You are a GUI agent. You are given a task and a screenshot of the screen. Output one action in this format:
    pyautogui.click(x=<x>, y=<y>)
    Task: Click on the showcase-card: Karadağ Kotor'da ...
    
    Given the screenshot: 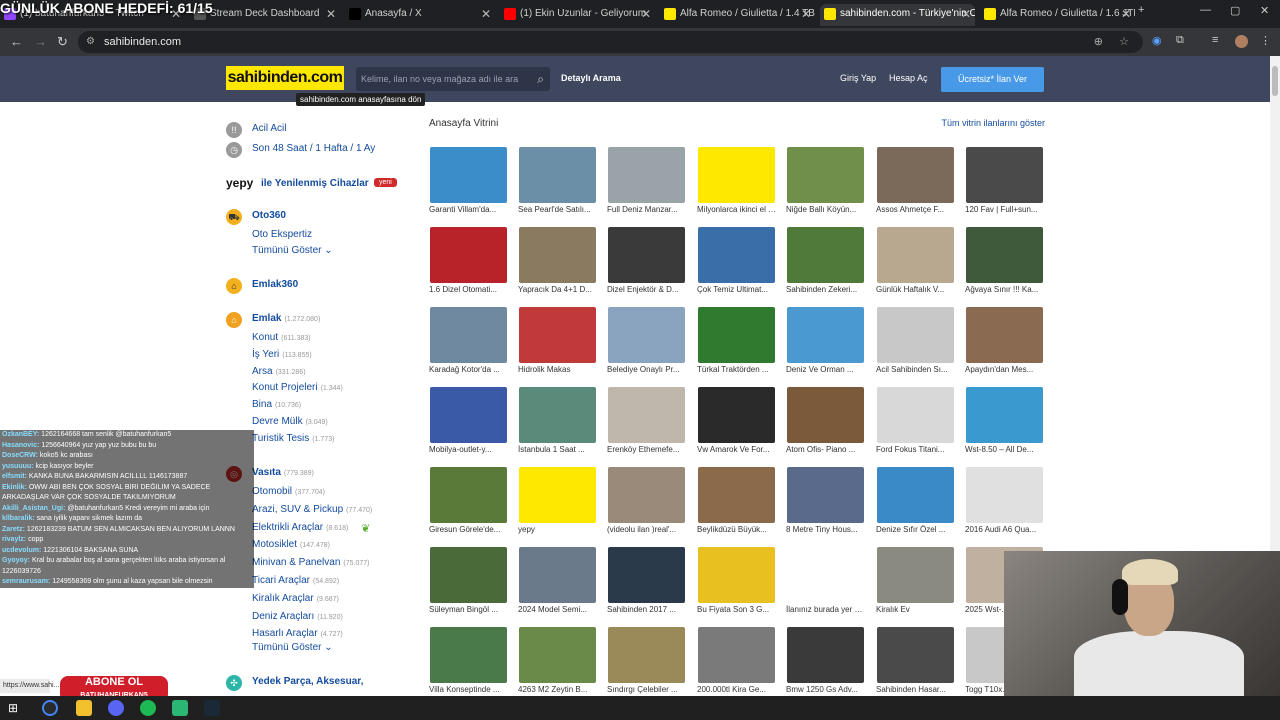 What is the action you would take?
    pyautogui.click(x=469, y=344)
    